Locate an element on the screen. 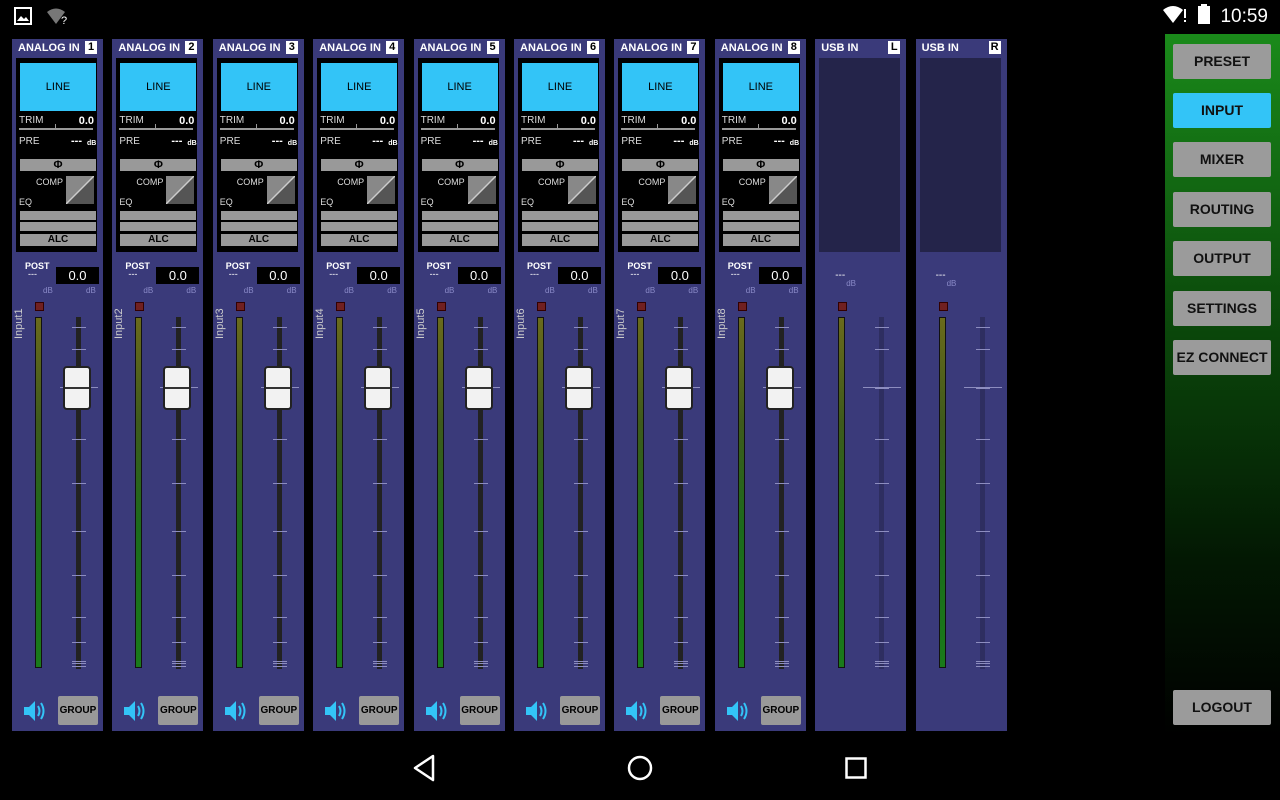 The height and width of the screenshot is (800, 1280). routing-button: ROUTING is located at coordinates (1222, 209).